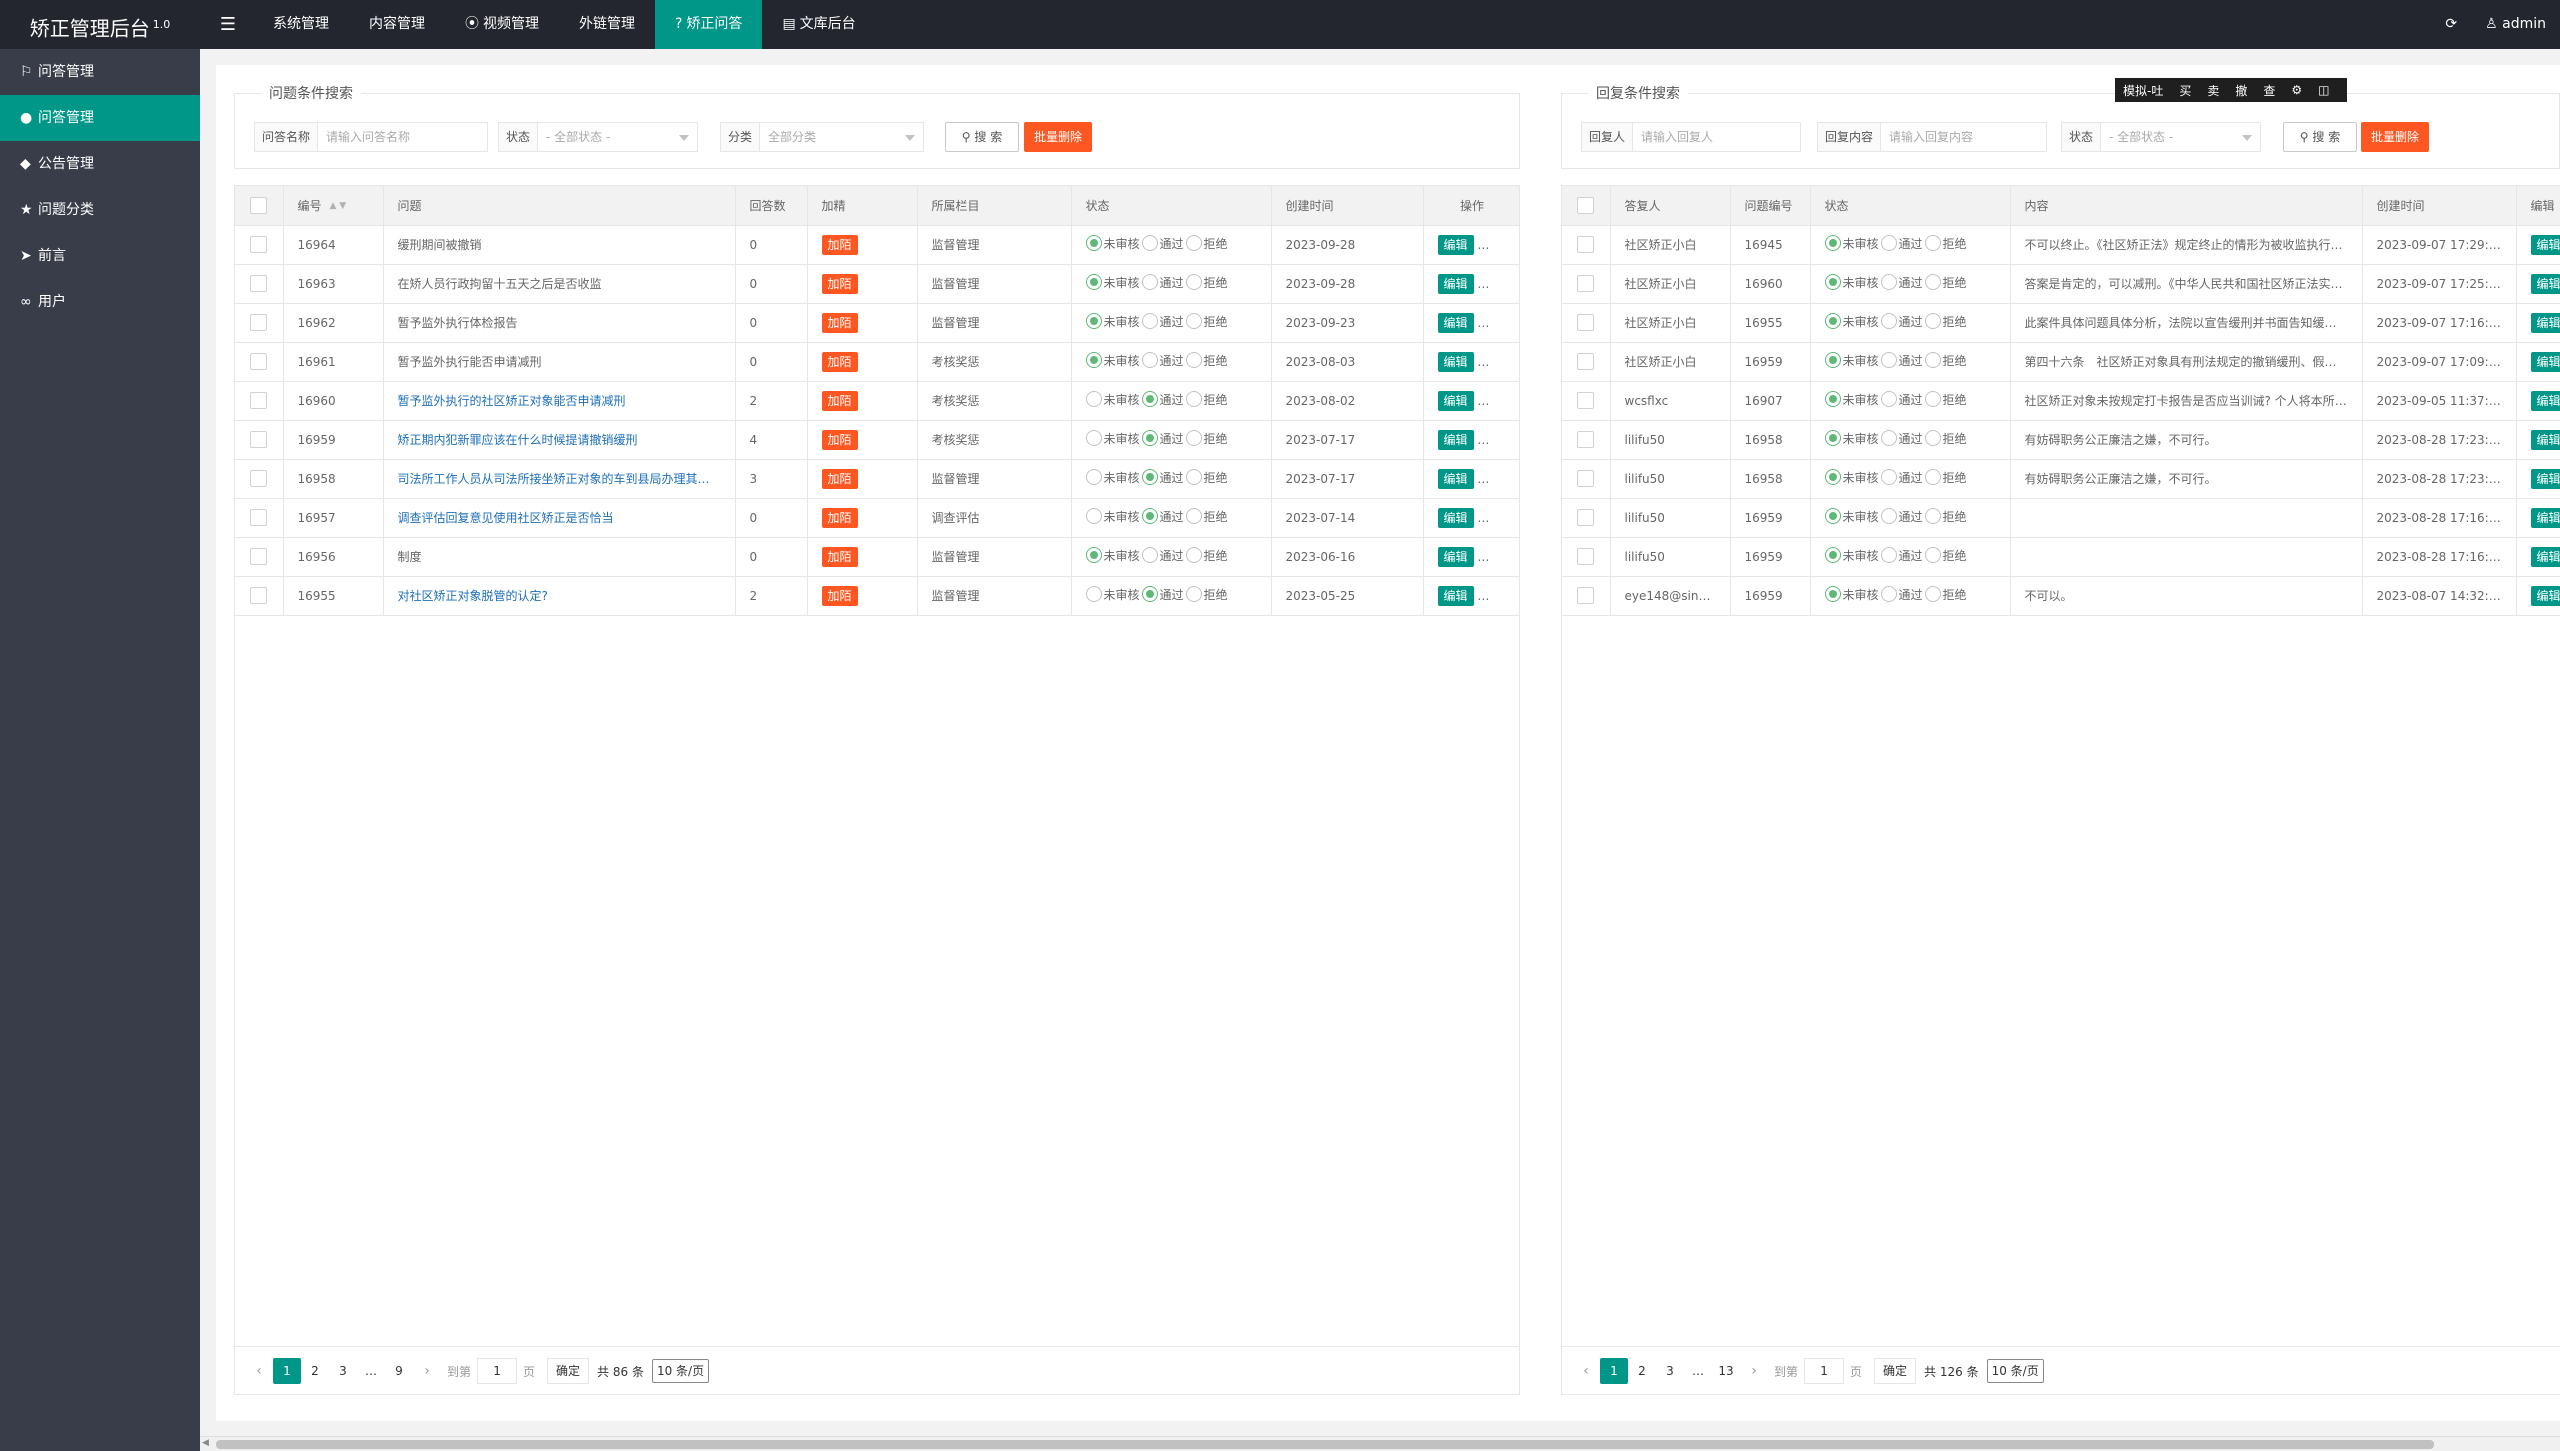  Describe the element at coordinates (228, 24) in the screenshot. I see `menu-toggle-icon: ☰` at that location.